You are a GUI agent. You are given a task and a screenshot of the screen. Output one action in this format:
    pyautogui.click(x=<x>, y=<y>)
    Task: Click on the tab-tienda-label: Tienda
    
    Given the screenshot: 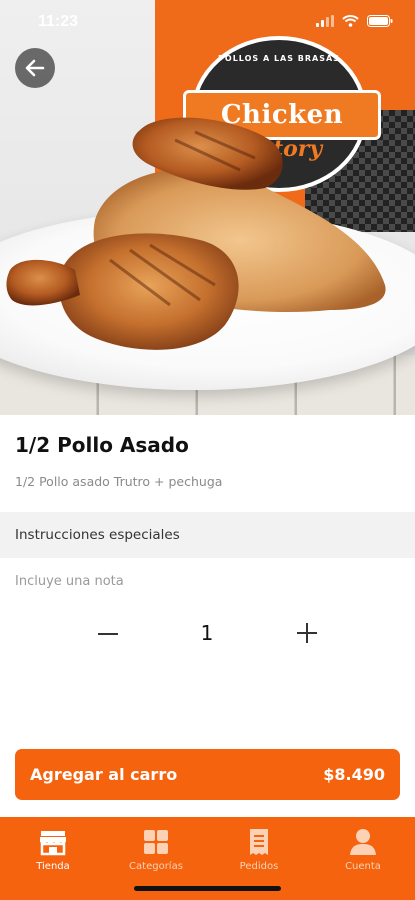 What is the action you would take?
    pyautogui.click(x=53, y=866)
    